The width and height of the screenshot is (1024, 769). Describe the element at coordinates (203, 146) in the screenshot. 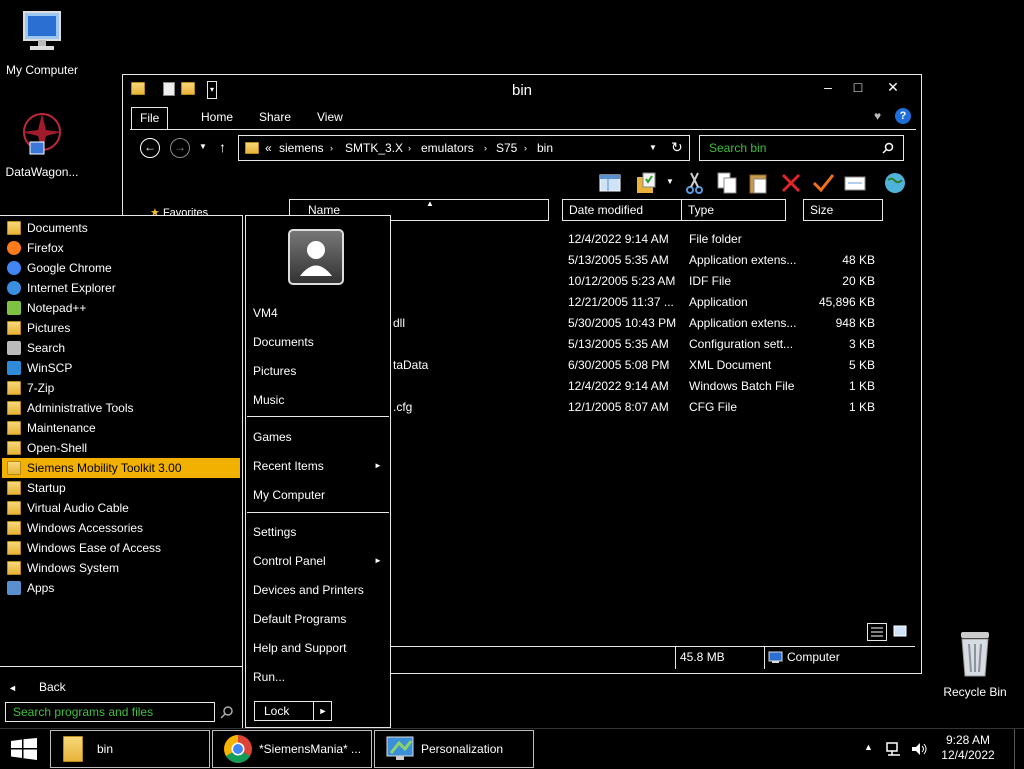

I see `recent-locations-icon: ▼` at that location.